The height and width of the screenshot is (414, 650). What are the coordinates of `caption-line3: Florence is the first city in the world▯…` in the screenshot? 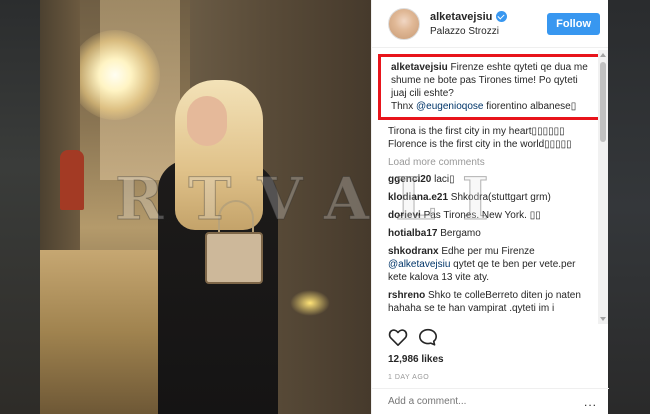 It's located at (480, 144).